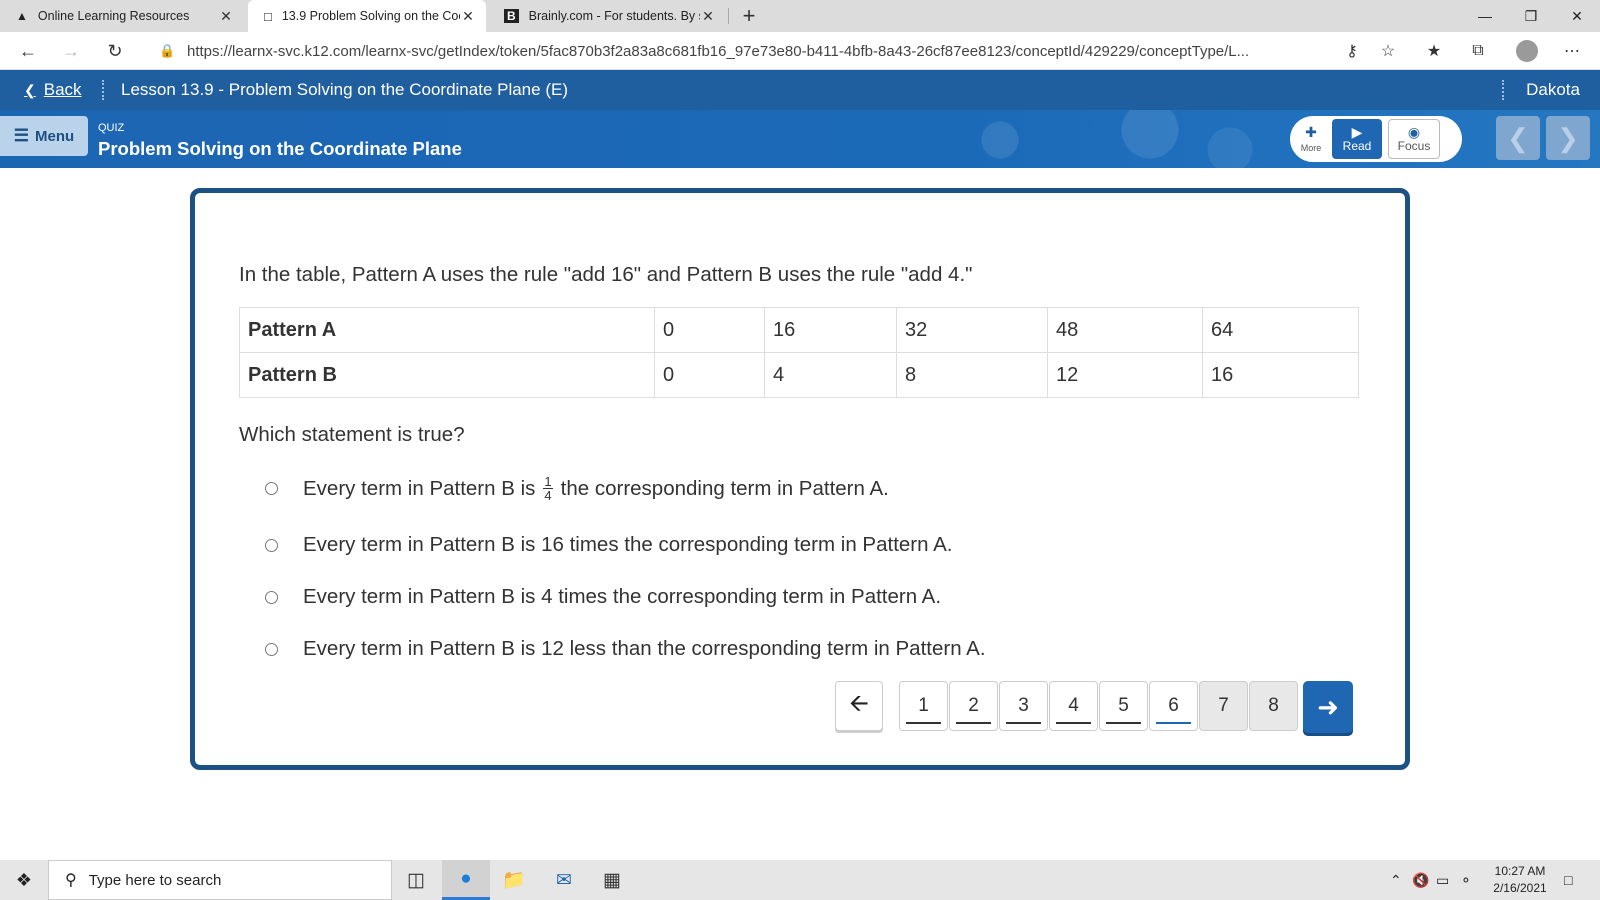 The width and height of the screenshot is (1600, 900). I want to click on page-button-7: 7, so click(1223, 706).